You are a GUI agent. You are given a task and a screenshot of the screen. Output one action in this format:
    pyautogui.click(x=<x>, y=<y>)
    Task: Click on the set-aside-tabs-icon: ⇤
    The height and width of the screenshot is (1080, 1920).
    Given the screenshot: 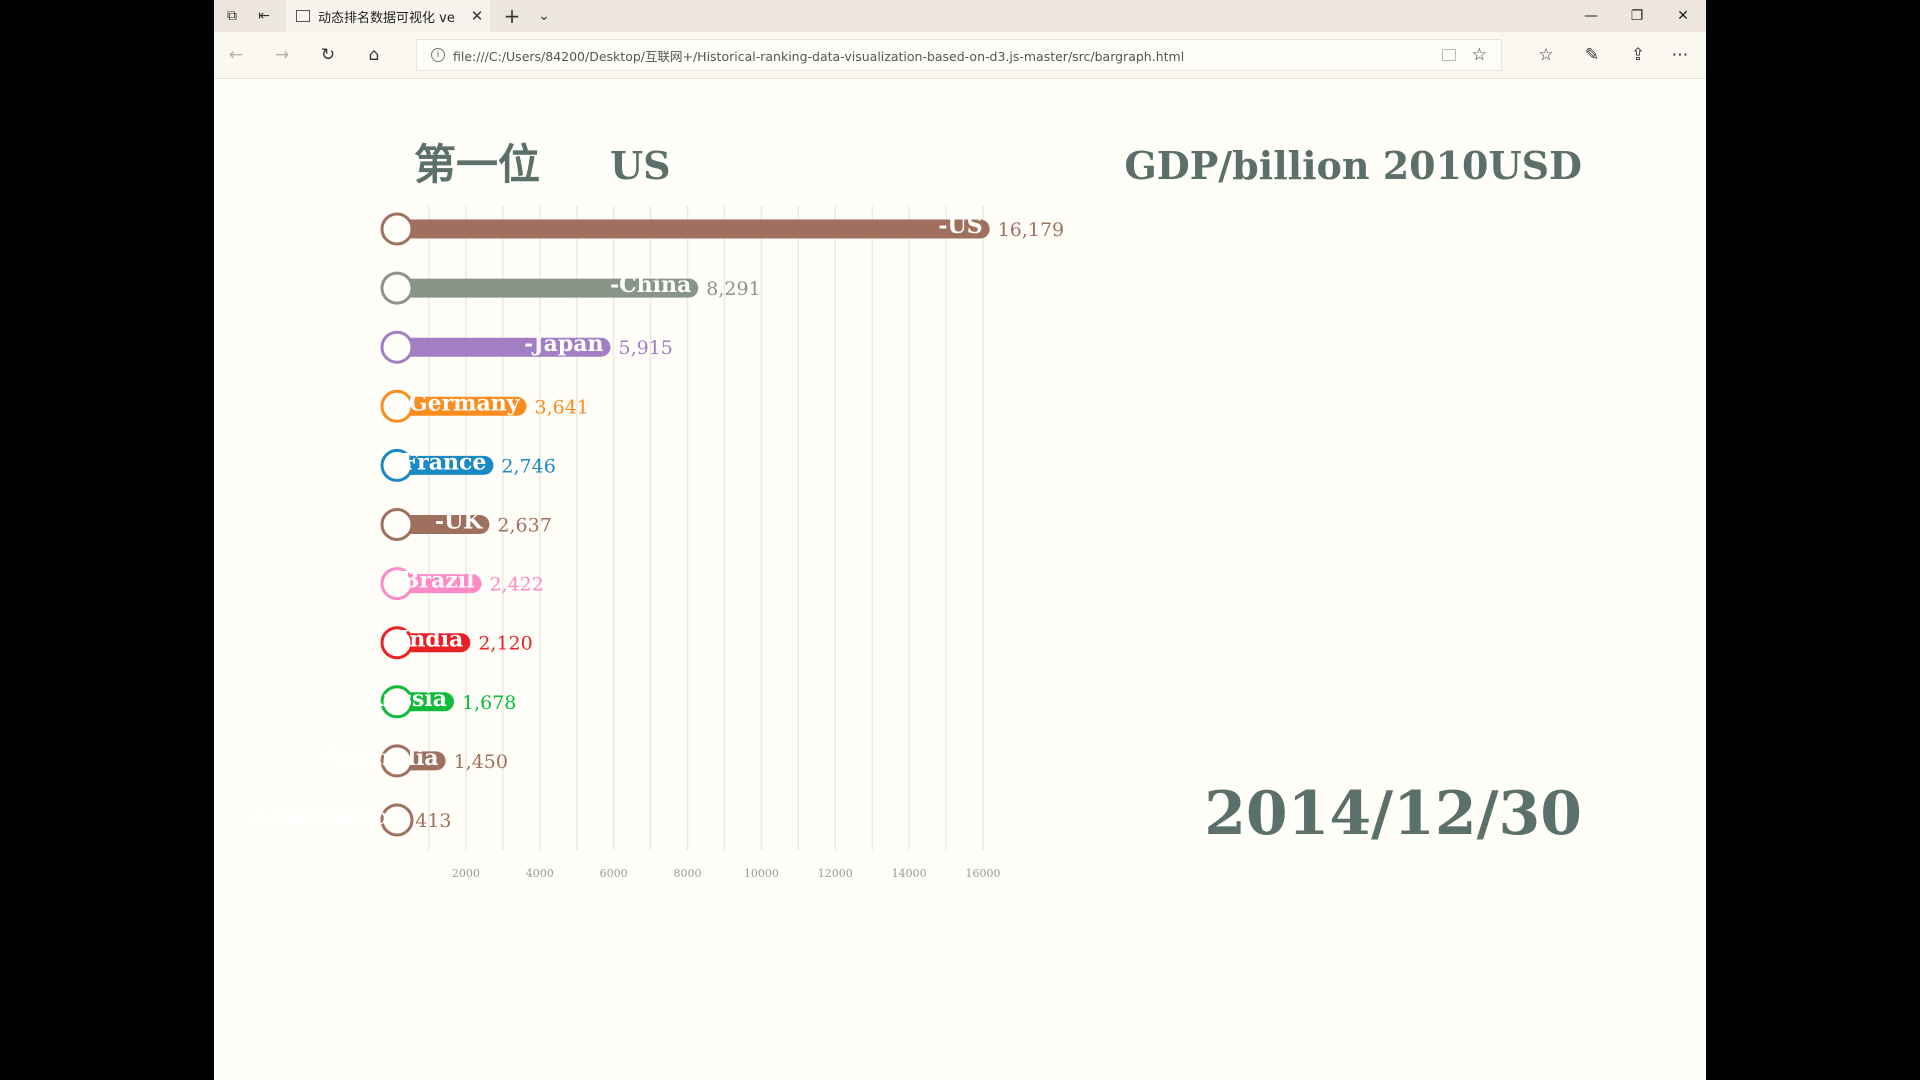 What is the action you would take?
    pyautogui.click(x=264, y=16)
    